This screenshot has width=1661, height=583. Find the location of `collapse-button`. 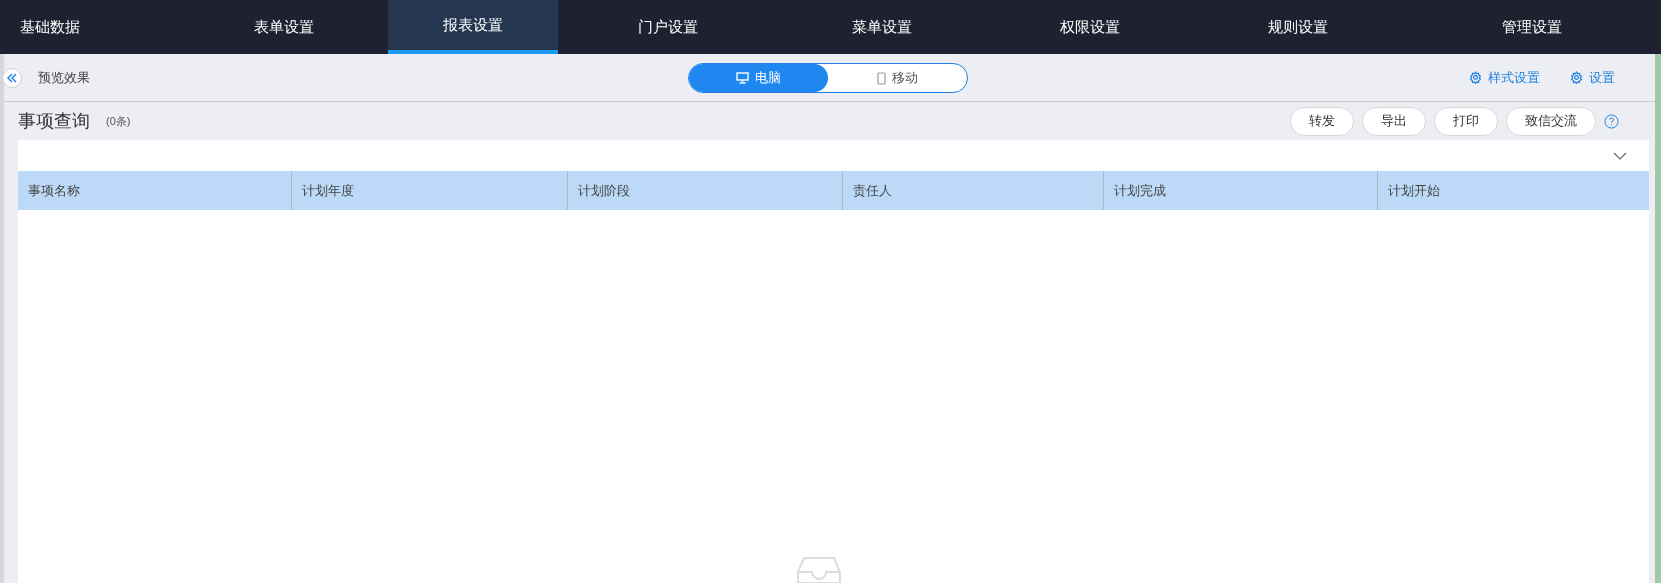

collapse-button is located at coordinates (12, 77).